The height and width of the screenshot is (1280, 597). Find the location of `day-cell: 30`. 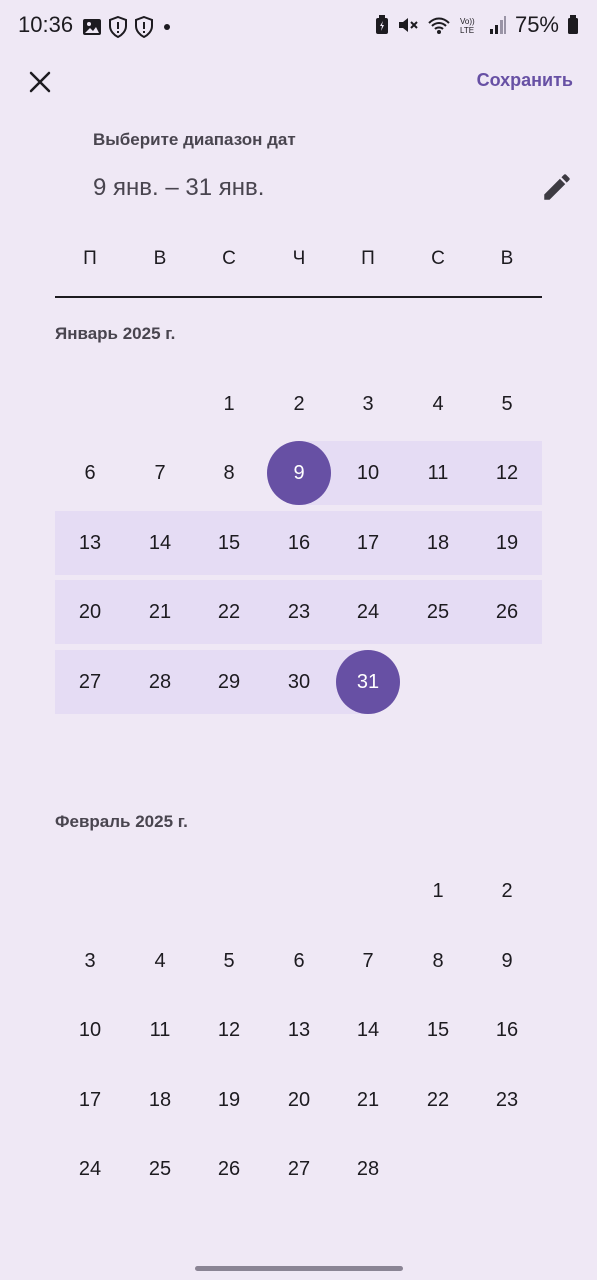

day-cell: 30 is located at coordinates (299, 682).